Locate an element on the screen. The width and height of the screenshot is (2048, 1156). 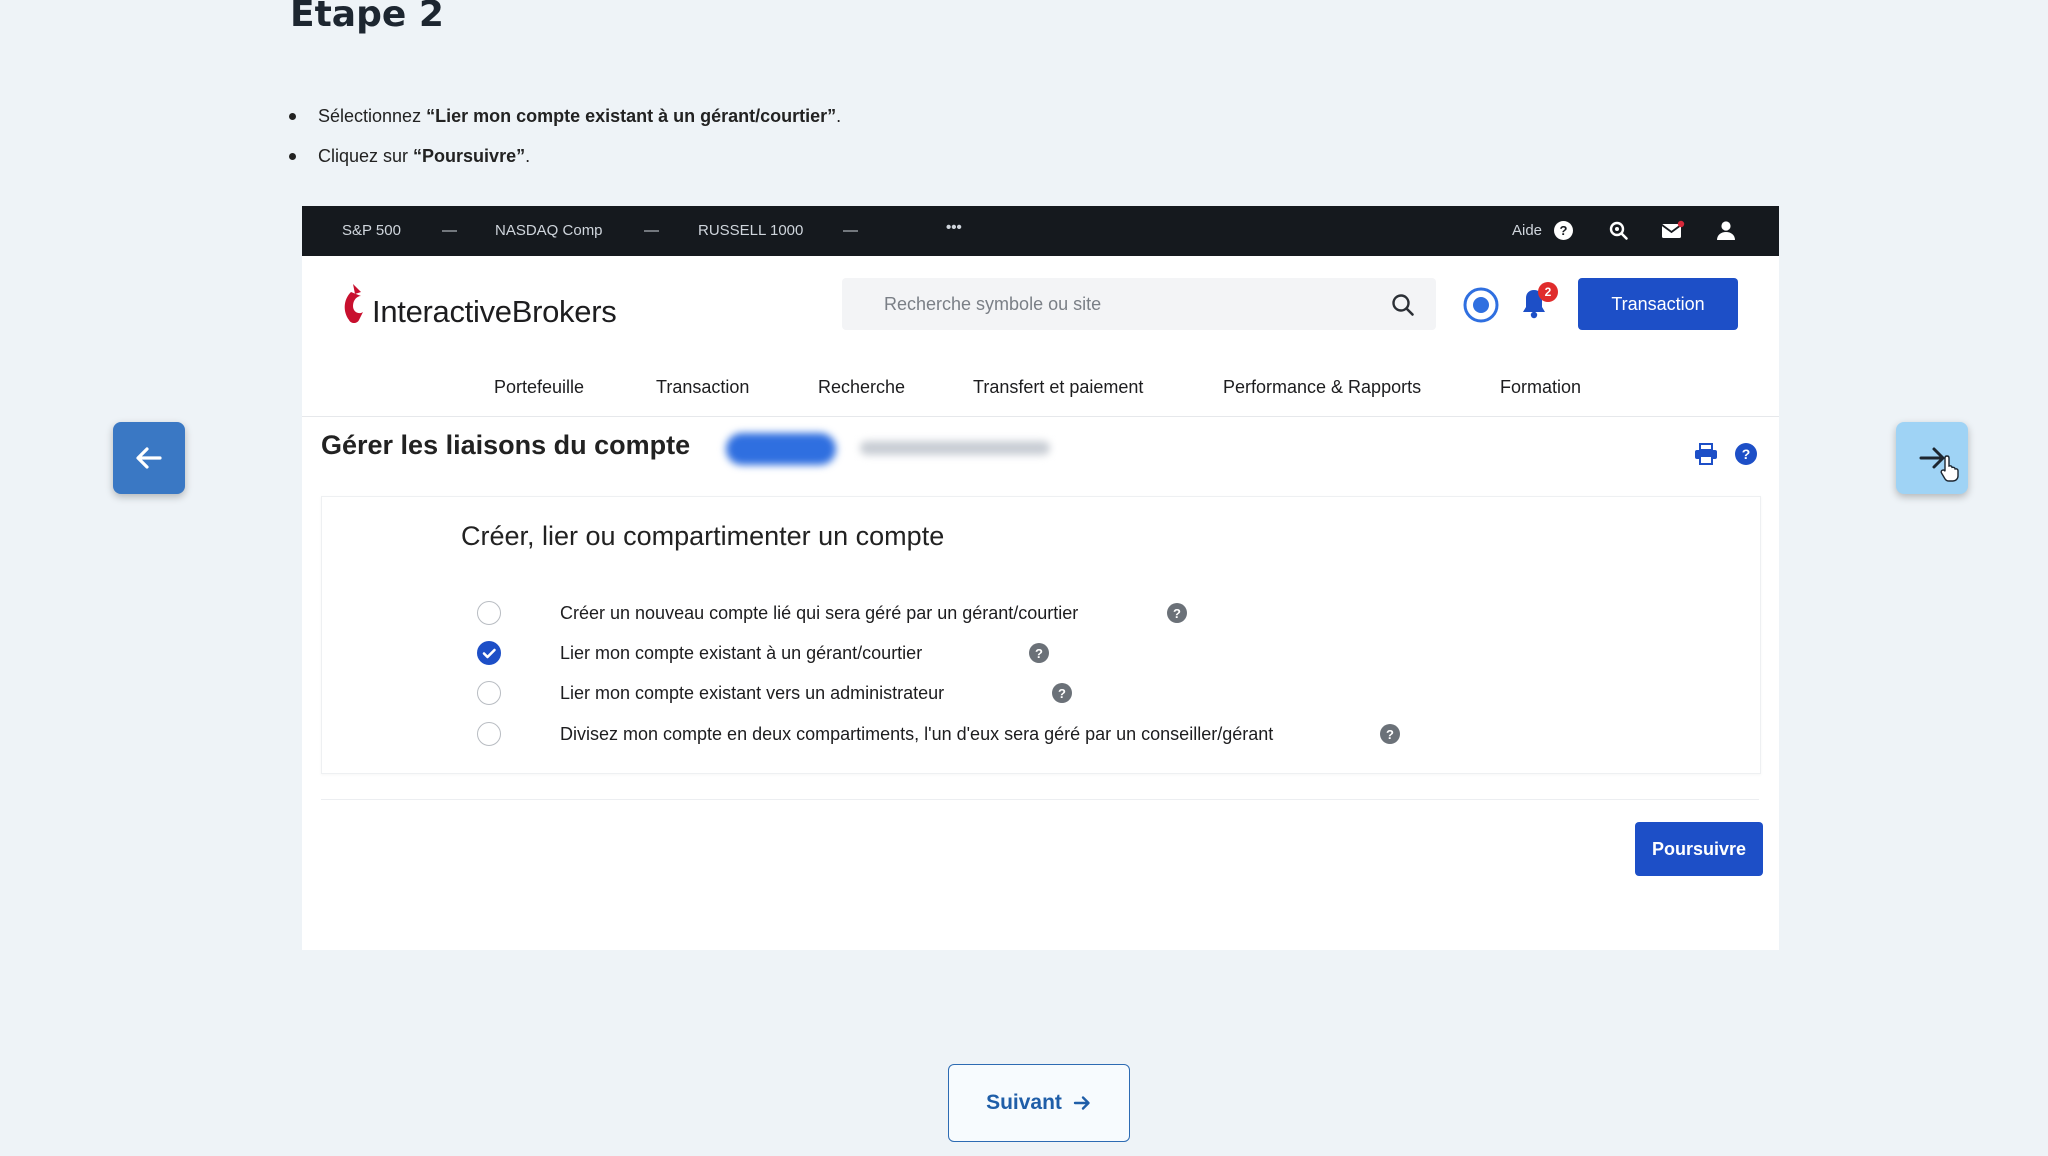
redacted-account-badge is located at coordinates (781, 449).